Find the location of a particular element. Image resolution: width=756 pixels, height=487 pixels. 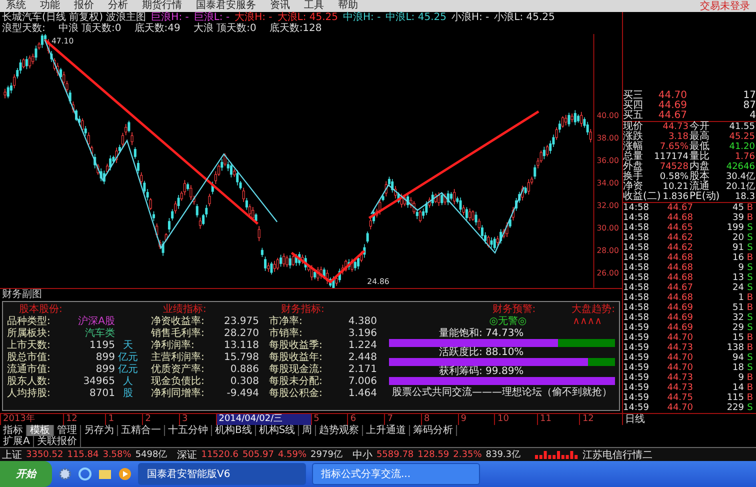

tick-volume: 199 is located at coordinates (735, 228).